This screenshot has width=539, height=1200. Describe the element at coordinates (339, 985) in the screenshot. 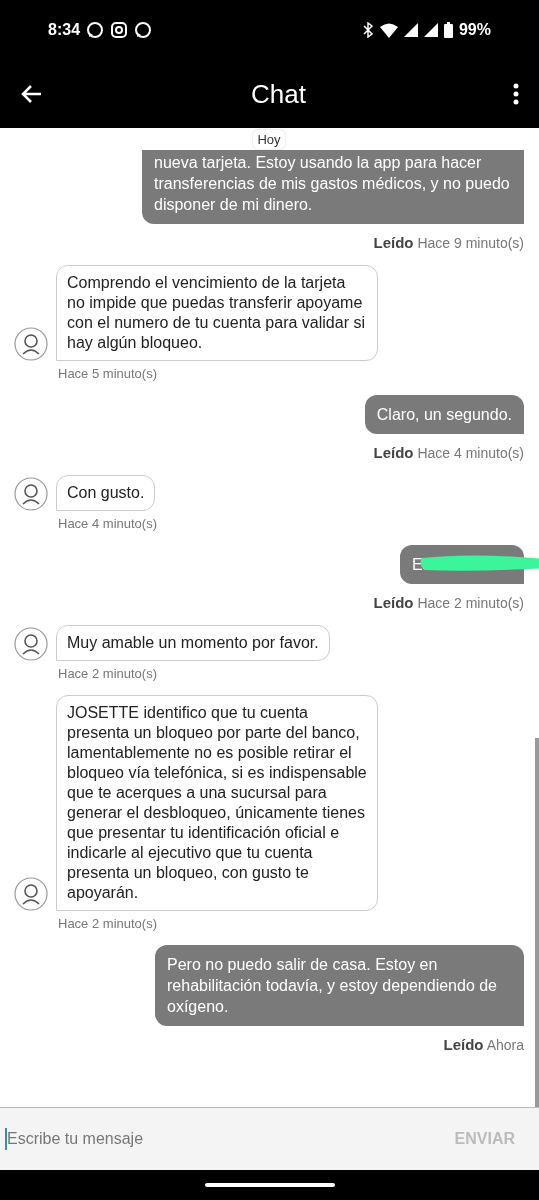

I see `message-bubble: Pero no puedo salir de casa. Estoy en rehabilitación todavía, y estoy dependiendo de oxígeno.` at that location.